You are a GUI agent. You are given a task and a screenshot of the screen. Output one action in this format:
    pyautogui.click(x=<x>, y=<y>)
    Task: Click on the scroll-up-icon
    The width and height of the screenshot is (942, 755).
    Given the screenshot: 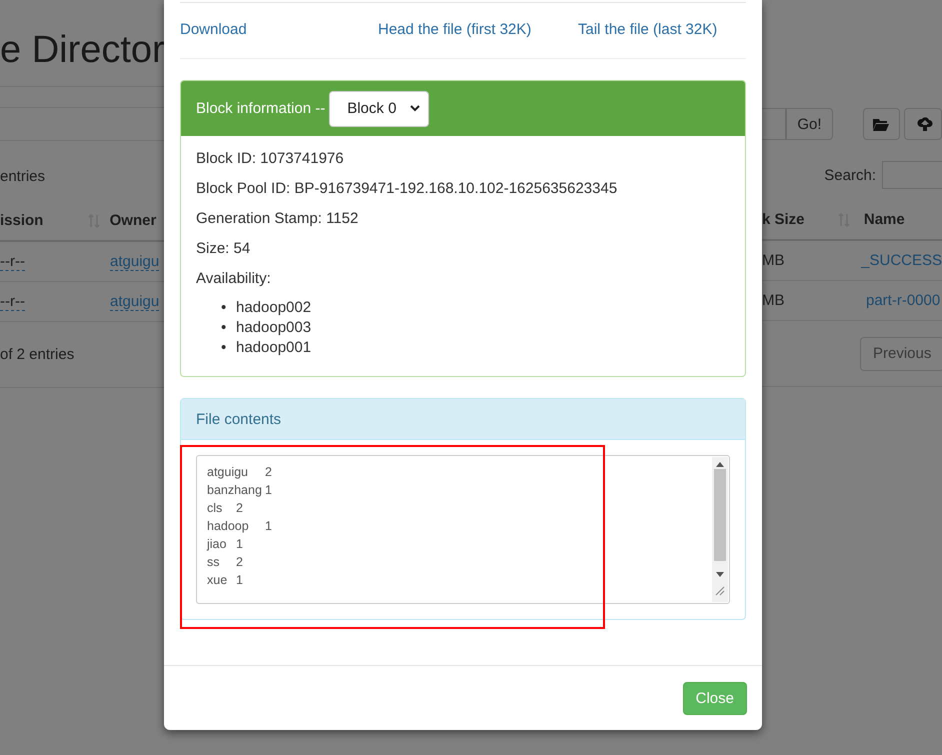 What is the action you would take?
    pyautogui.click(x=720, y=464)
    